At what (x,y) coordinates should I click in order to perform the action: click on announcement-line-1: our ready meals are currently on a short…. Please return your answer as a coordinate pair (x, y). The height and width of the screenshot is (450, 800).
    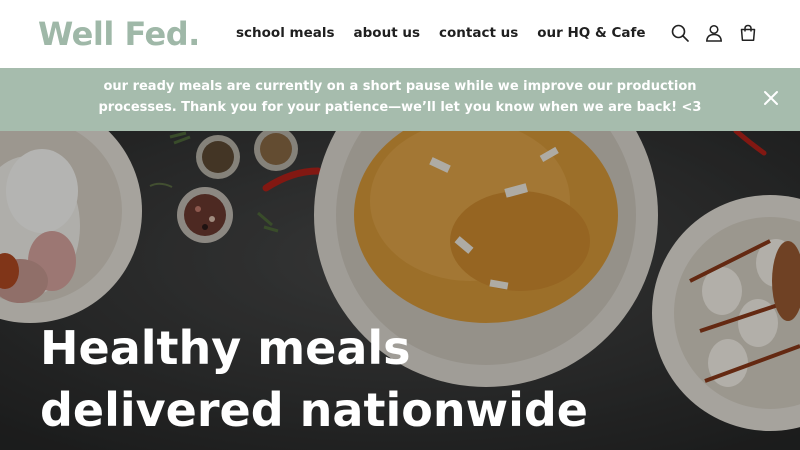
    Looking at the image, I should click on (400, 86).